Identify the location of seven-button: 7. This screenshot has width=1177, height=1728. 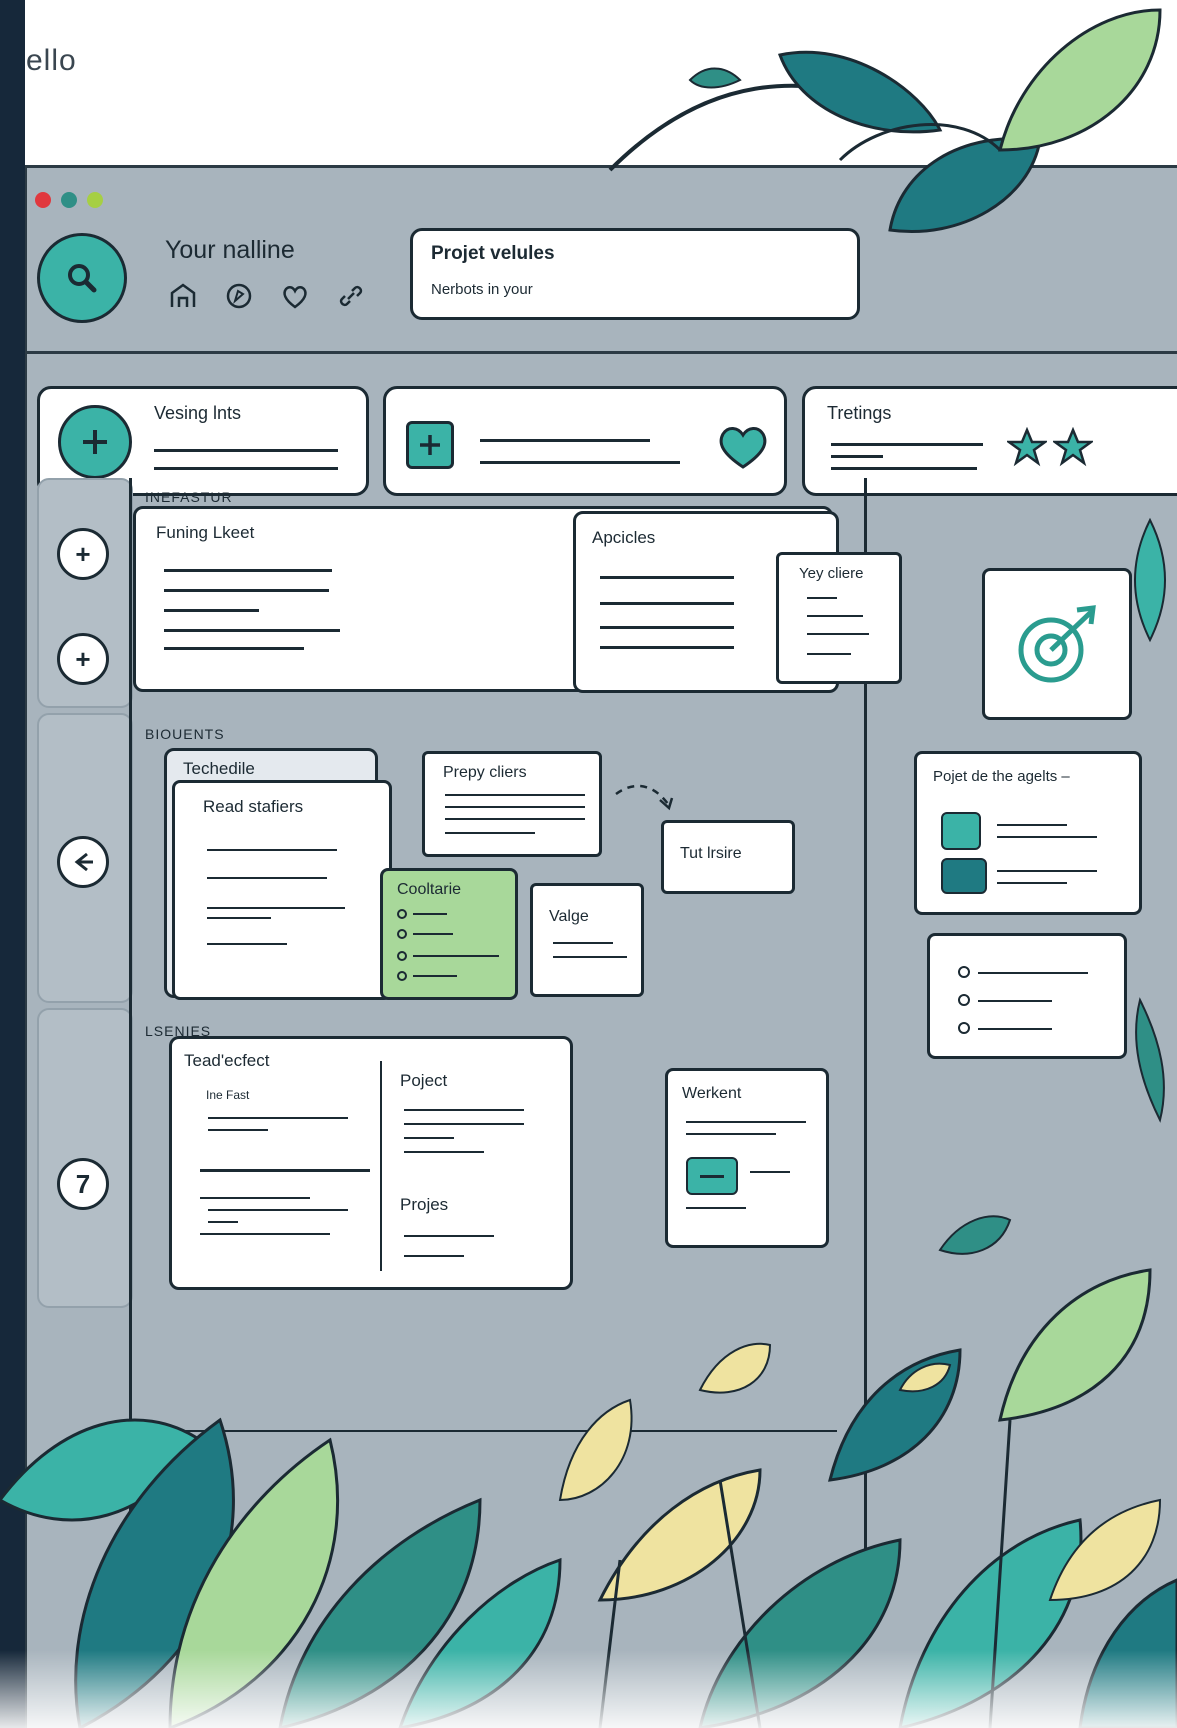
(83, 1184).